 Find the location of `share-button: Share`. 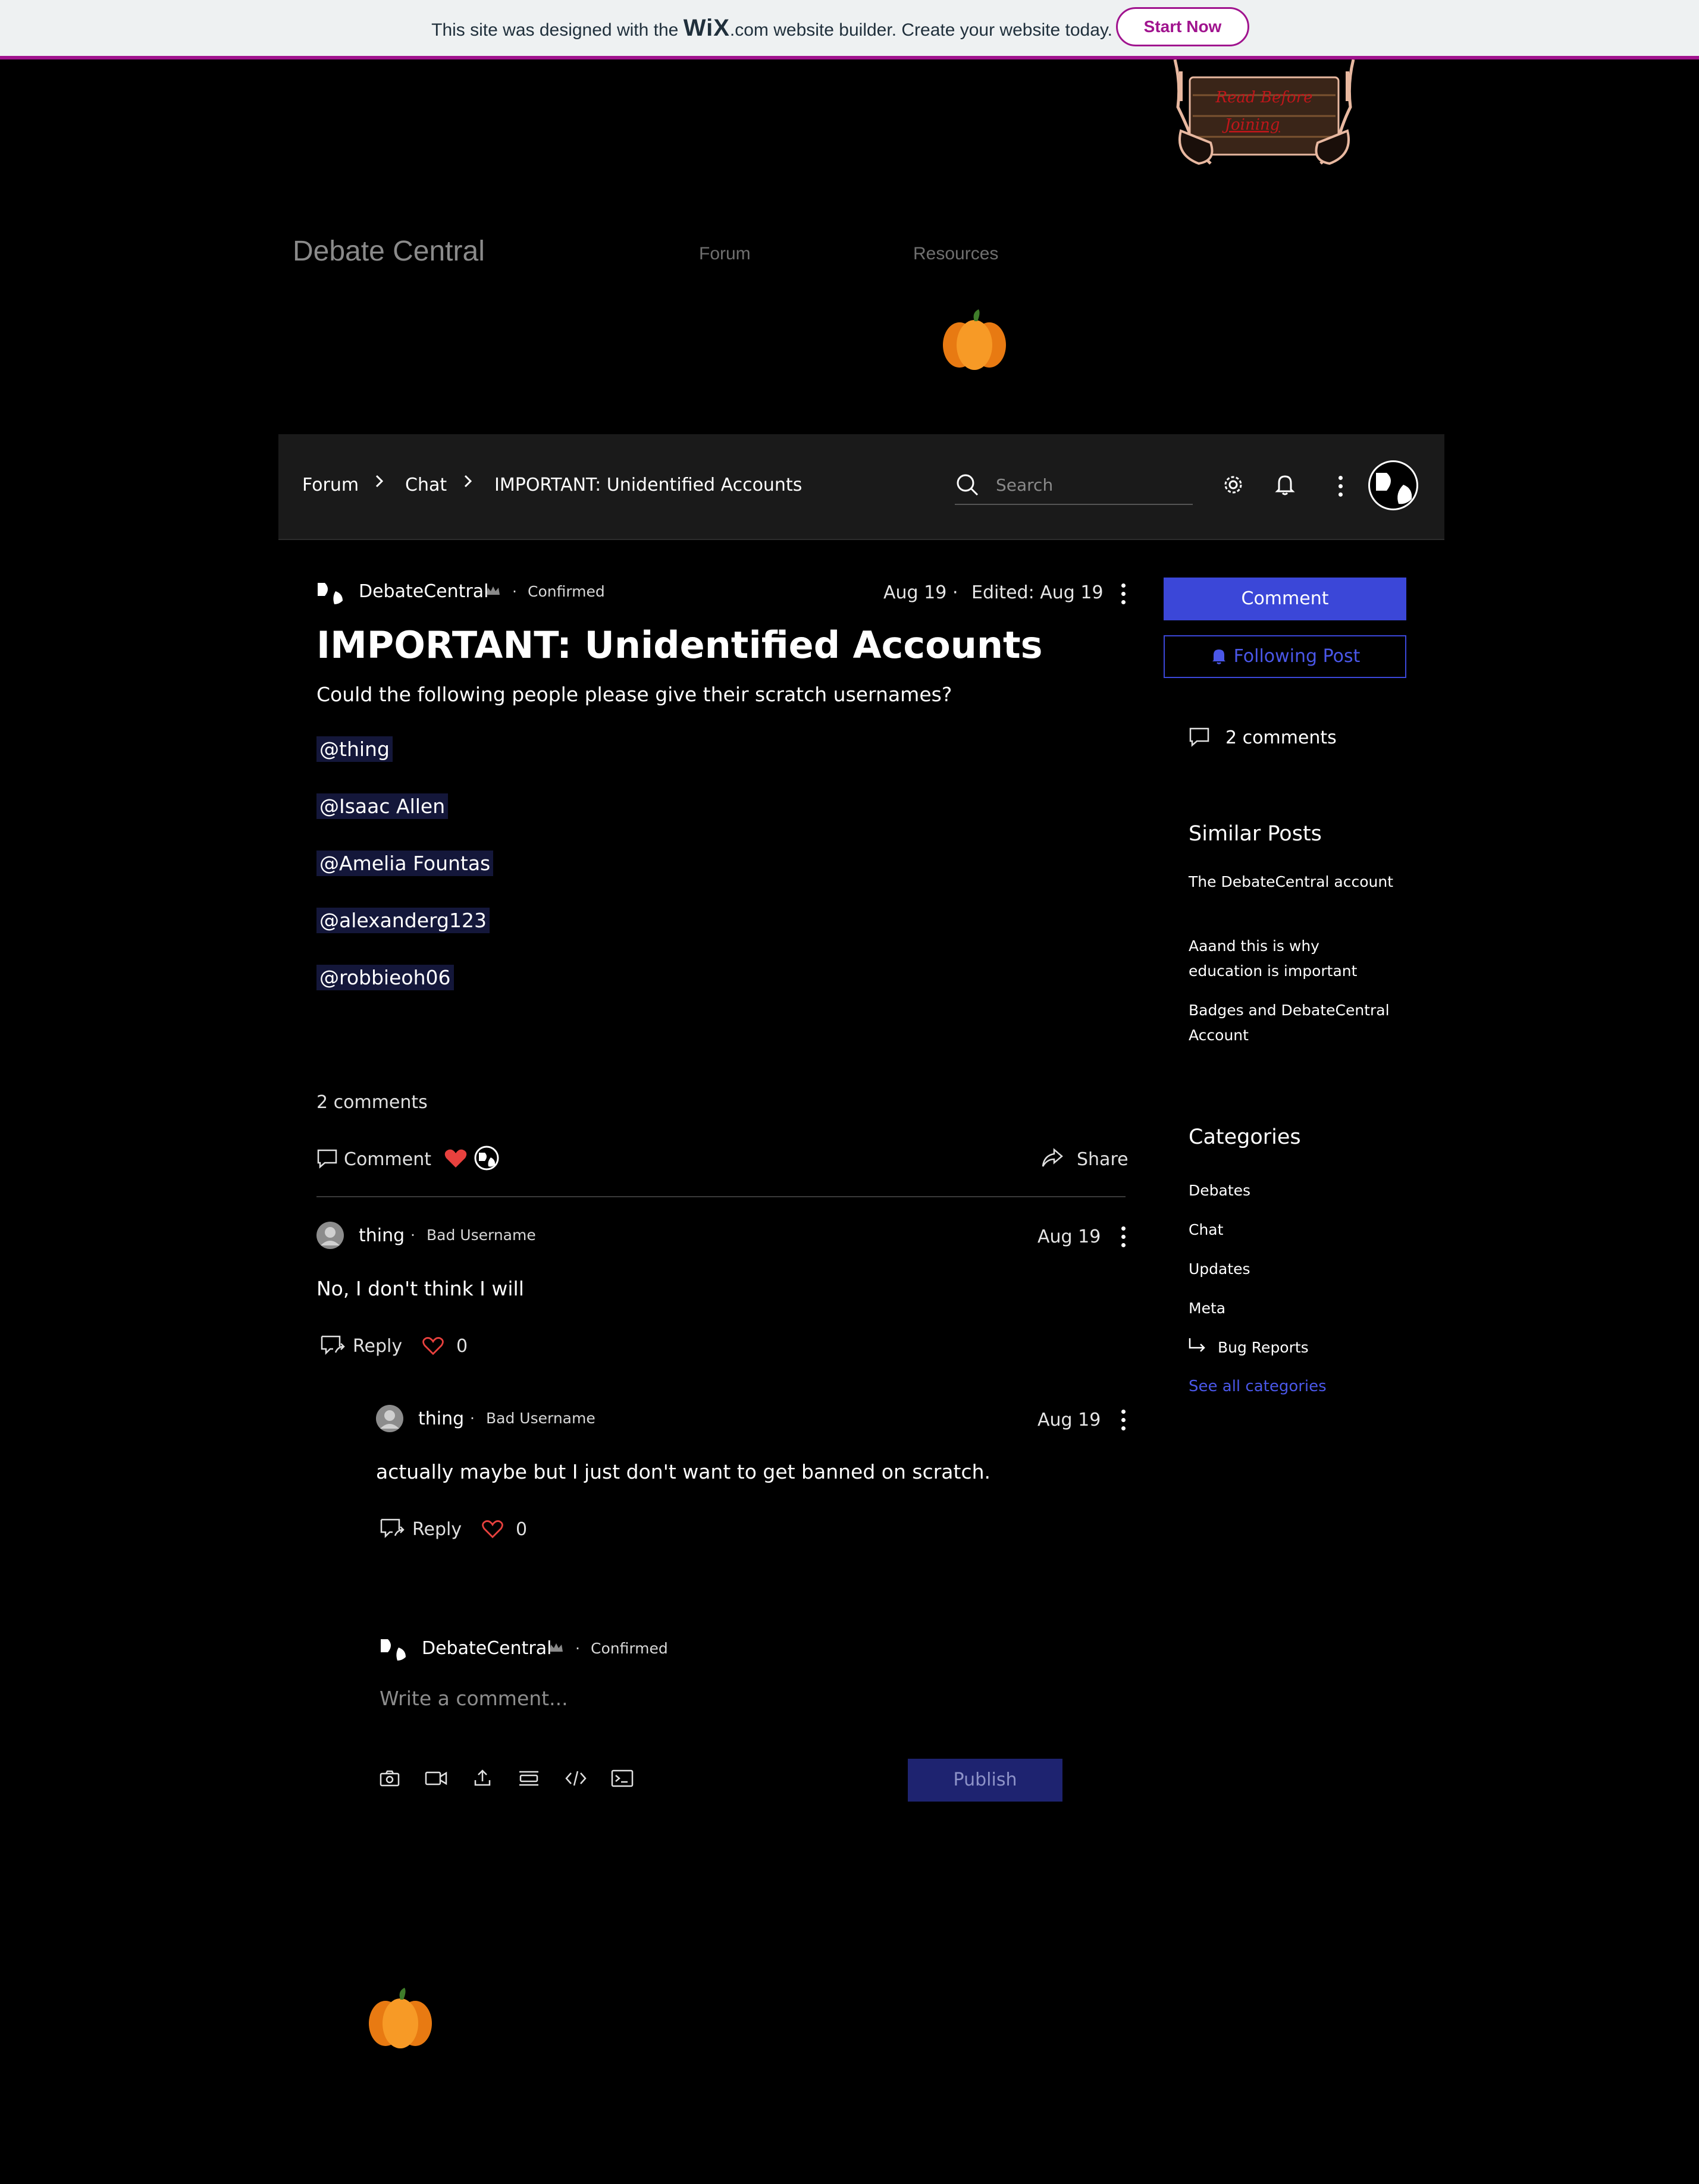

share-button: Share is located at coordinates (1103, 1159).